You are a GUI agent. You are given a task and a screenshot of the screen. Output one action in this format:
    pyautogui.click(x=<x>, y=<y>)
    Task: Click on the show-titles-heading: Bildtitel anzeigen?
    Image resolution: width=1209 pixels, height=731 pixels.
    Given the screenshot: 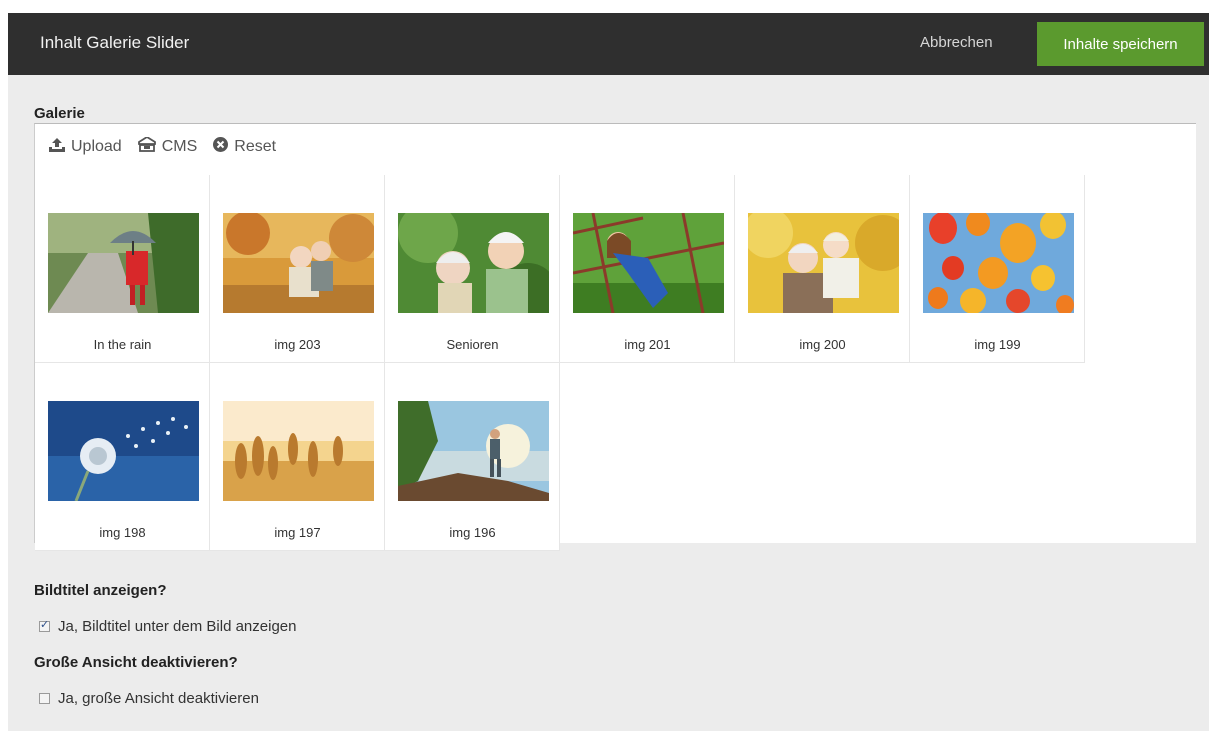 What is the action you would take?
    pyautogui.click(x=100, y=590)
    